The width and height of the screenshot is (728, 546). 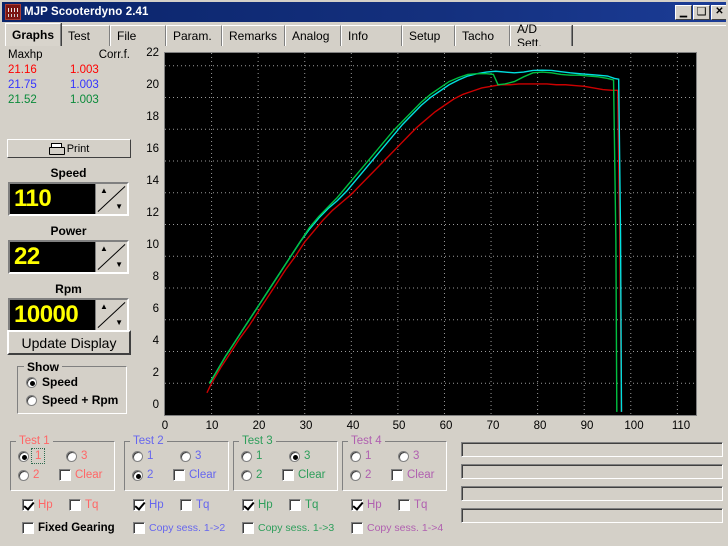 I want to click on tab-file: File, so click(x=138, y=35).